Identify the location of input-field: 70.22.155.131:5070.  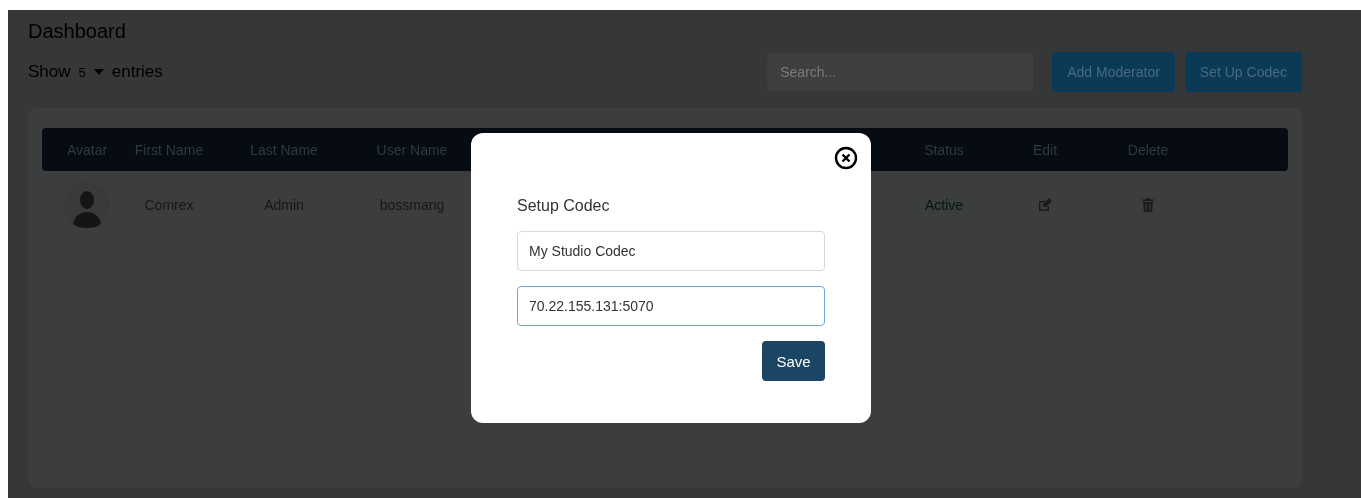
(671, 306).